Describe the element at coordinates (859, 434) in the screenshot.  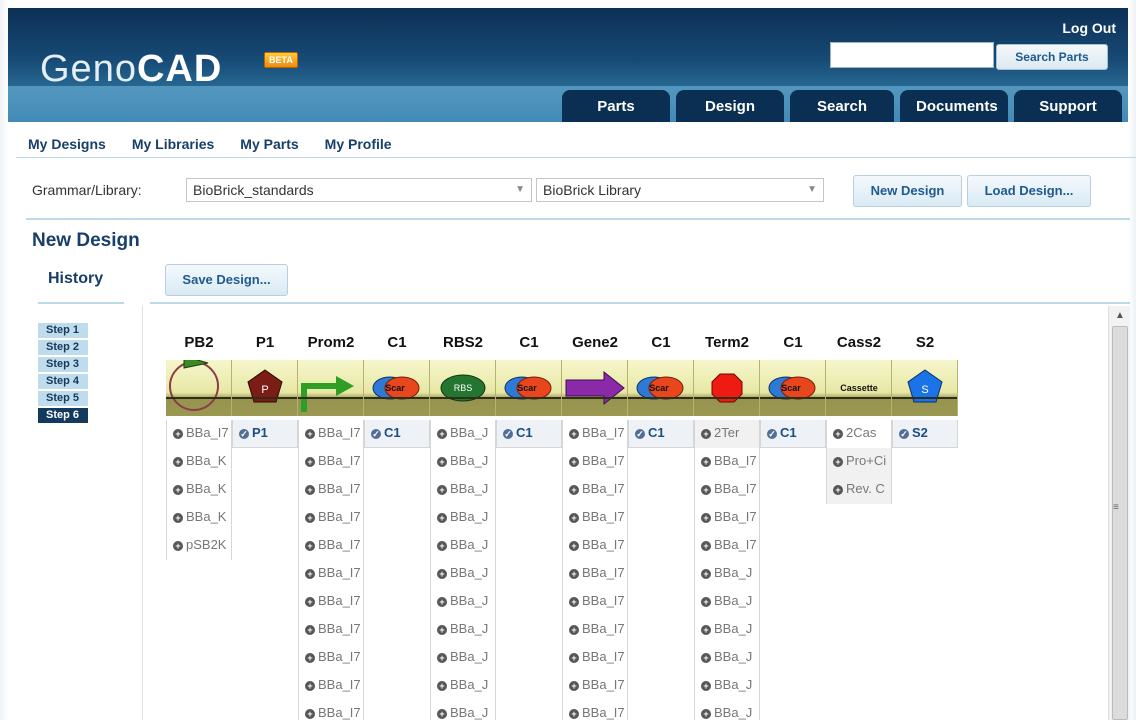
I see `part-item: +2Cas` at that location.